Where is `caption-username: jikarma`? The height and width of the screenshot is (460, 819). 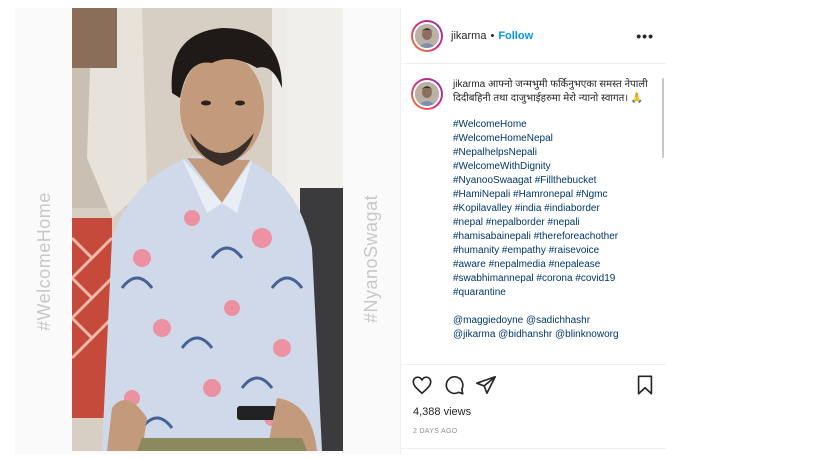 caption-username: jikarma is located at coordinates (469, 84).